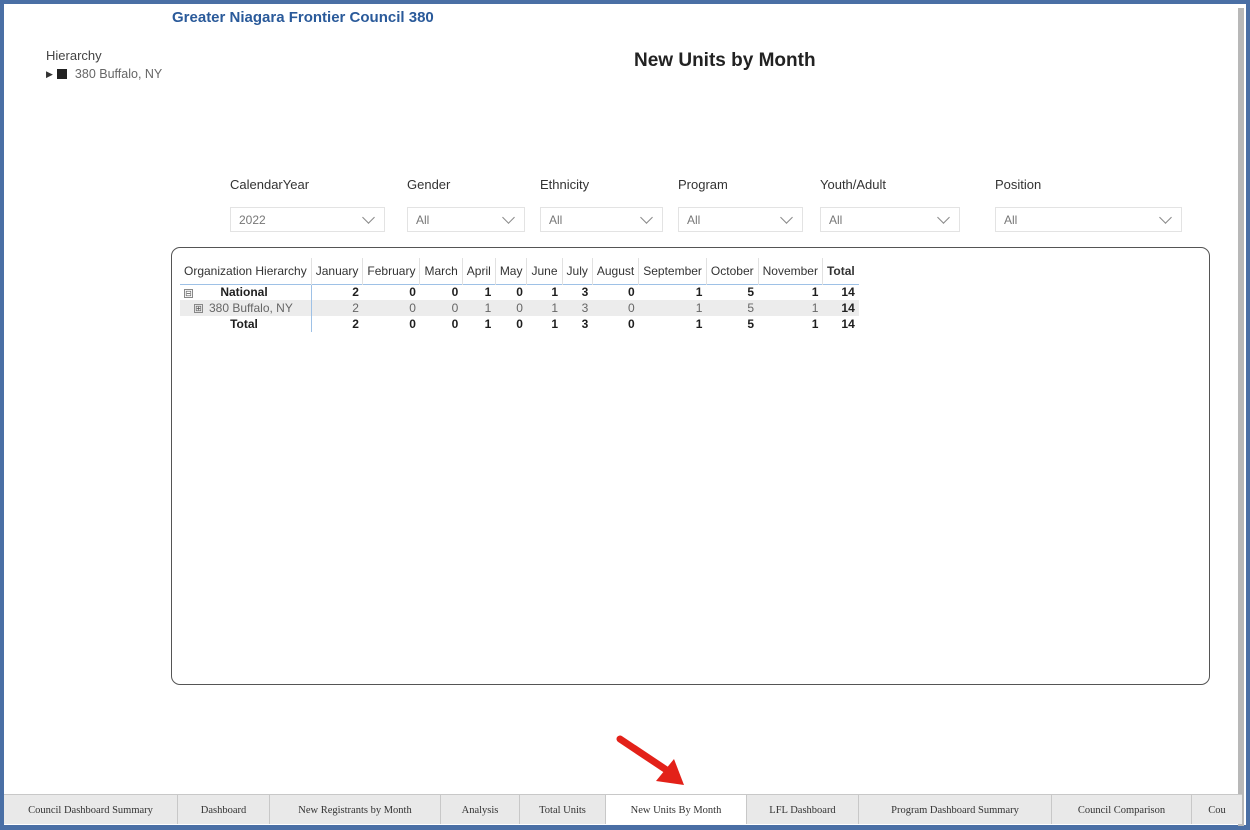 This screenshot has height=830, width=1250. Describe the element at coordinates (1122, 809) in the screenshot. I see `tab-council-comparison: Council Comparison` at that location.